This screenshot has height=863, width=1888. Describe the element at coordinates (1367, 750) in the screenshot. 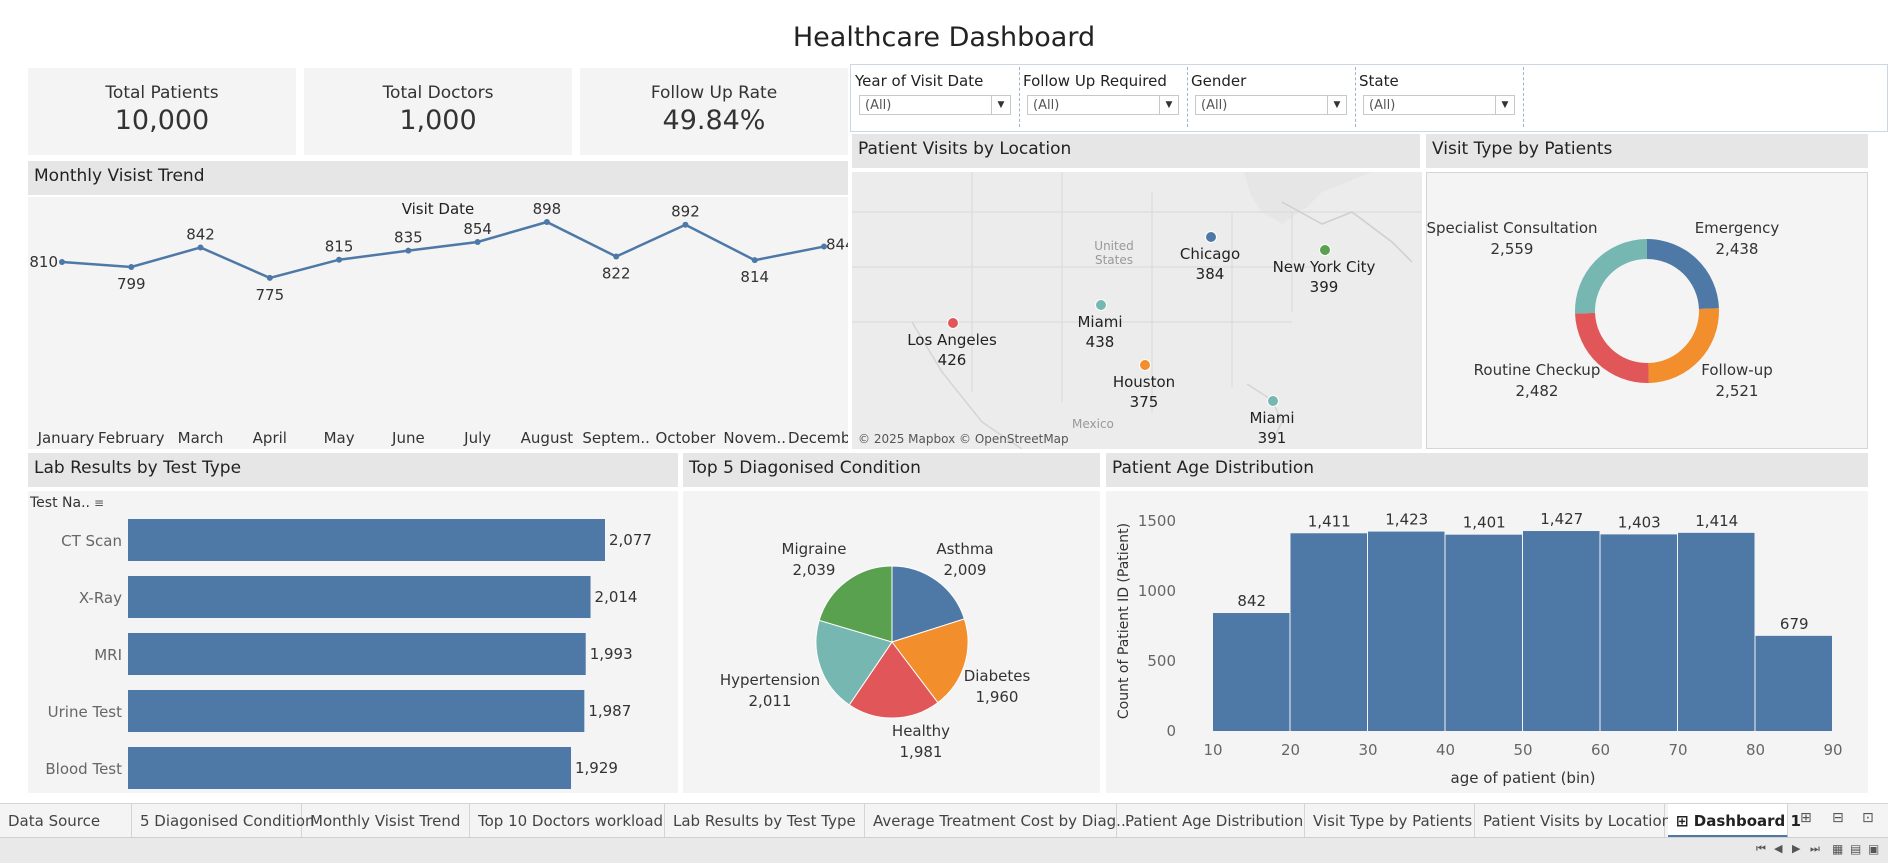

I see `histogram-x-tick: 30` at that location.